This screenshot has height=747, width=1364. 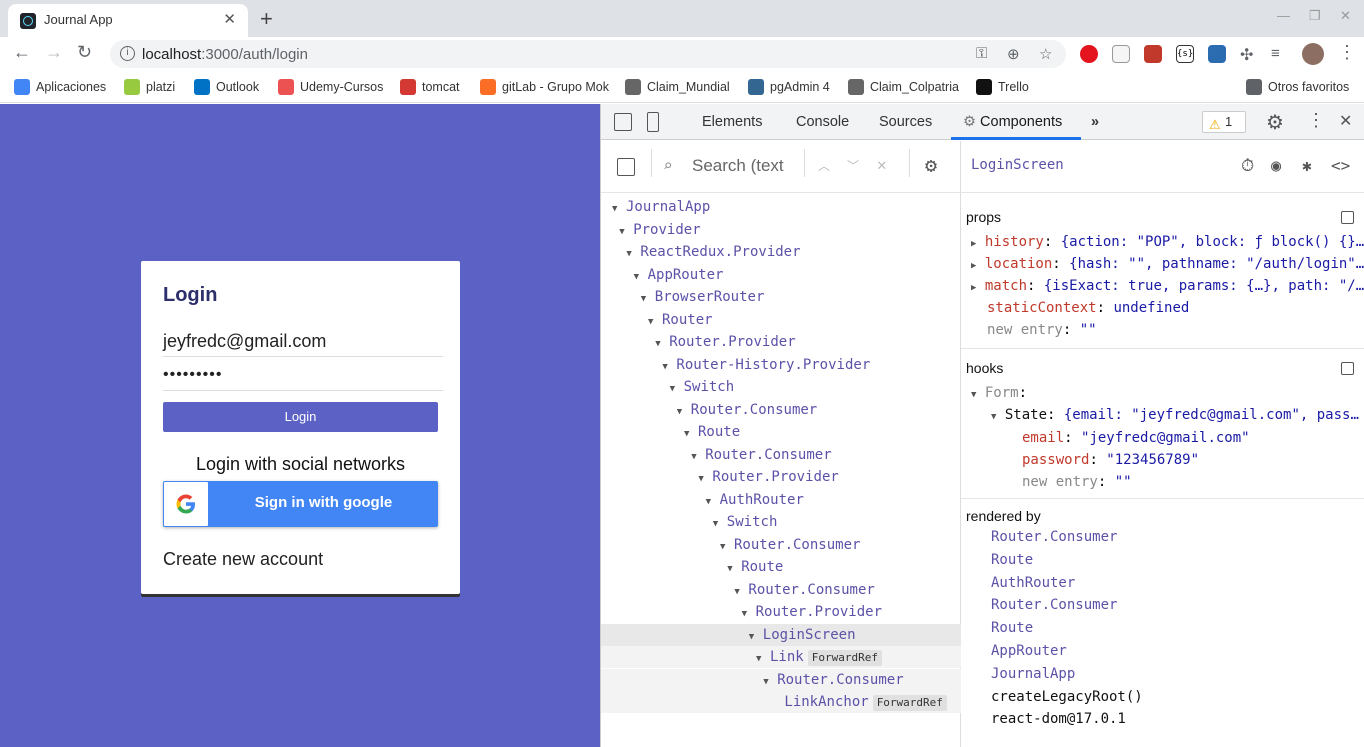 I want to click on zoom-icon: ⊕, so click(x=1013, y=54).